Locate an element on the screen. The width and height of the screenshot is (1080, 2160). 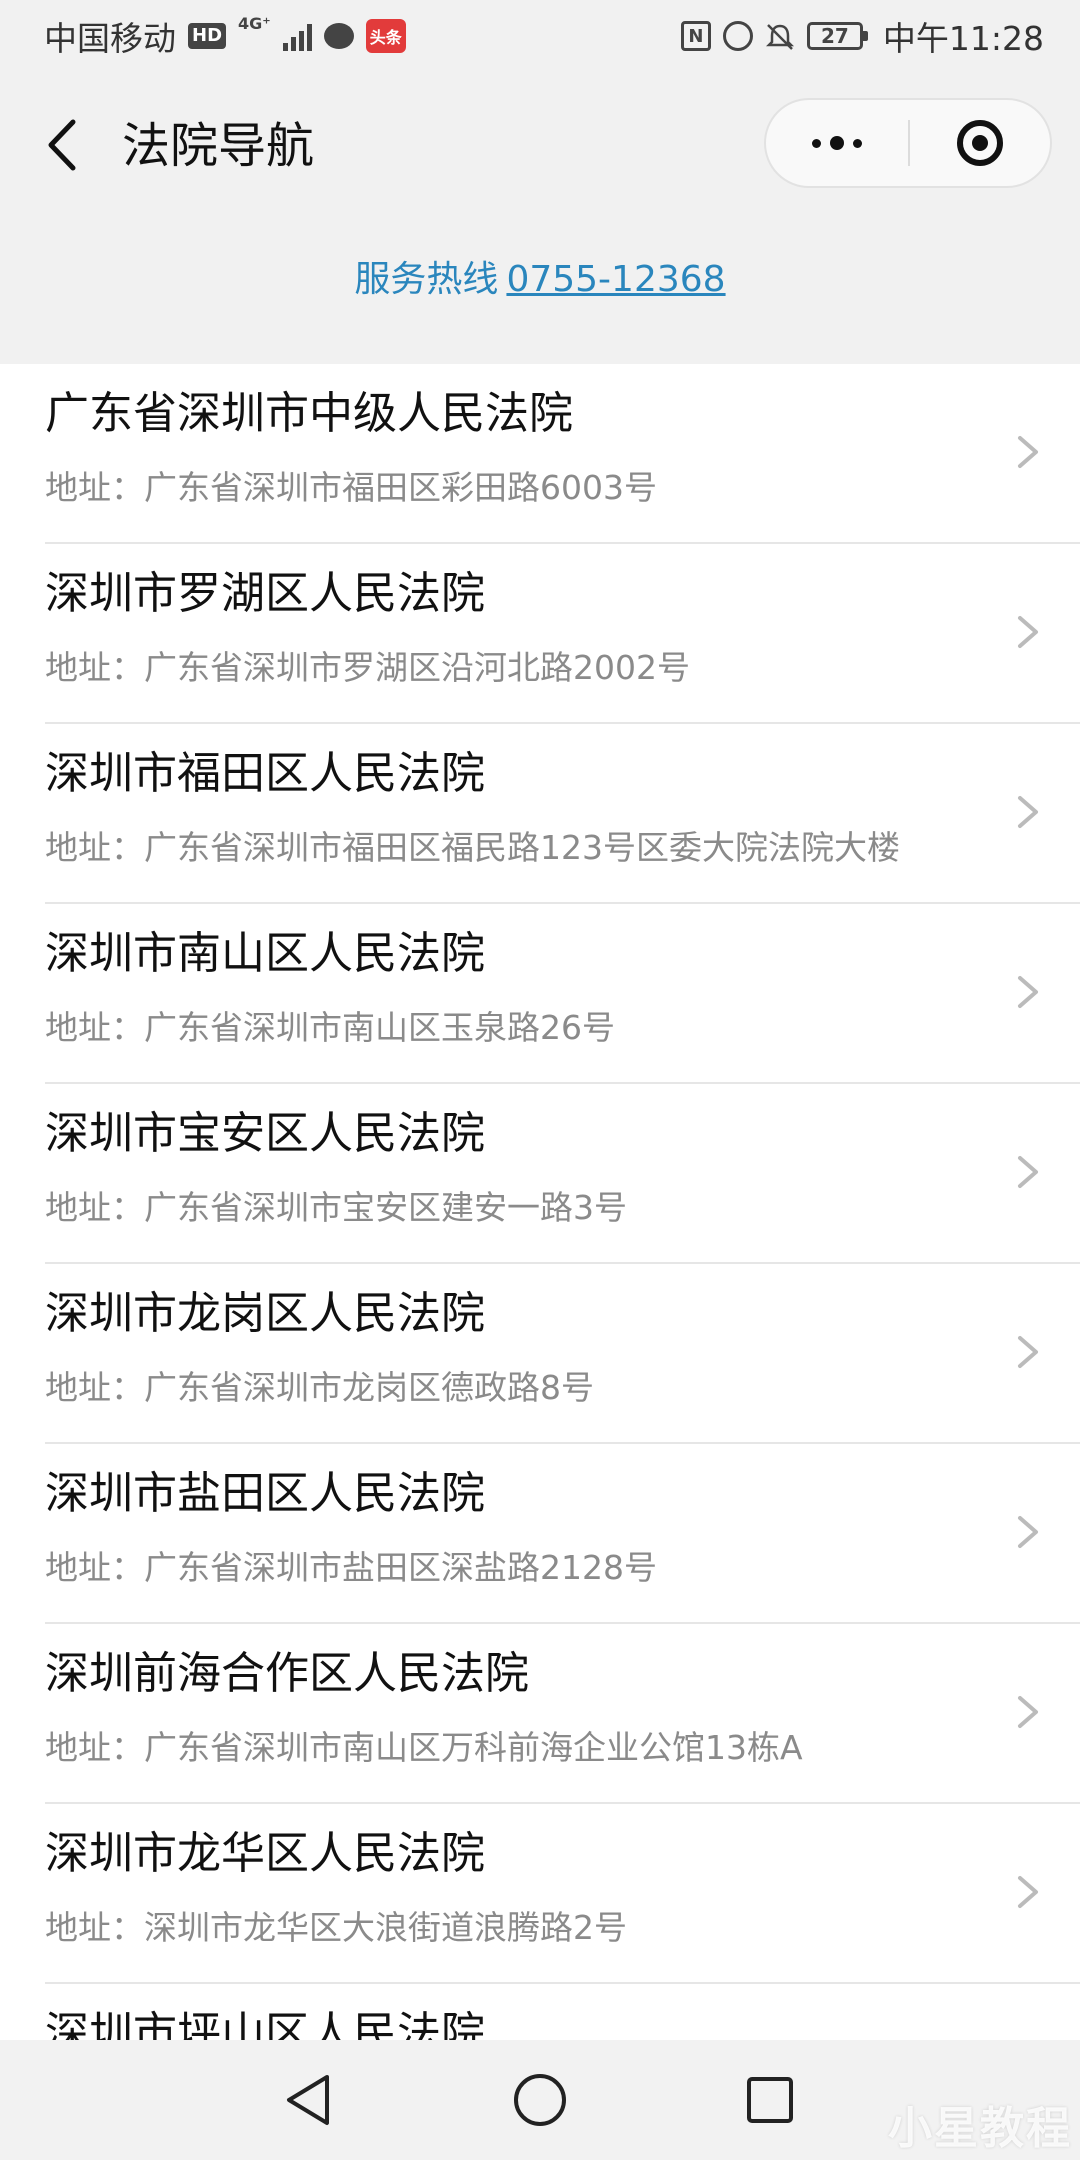
court-address: 地址：广东省深圳市龙岗区德政路8号 is located at coordinates (319, 1387).